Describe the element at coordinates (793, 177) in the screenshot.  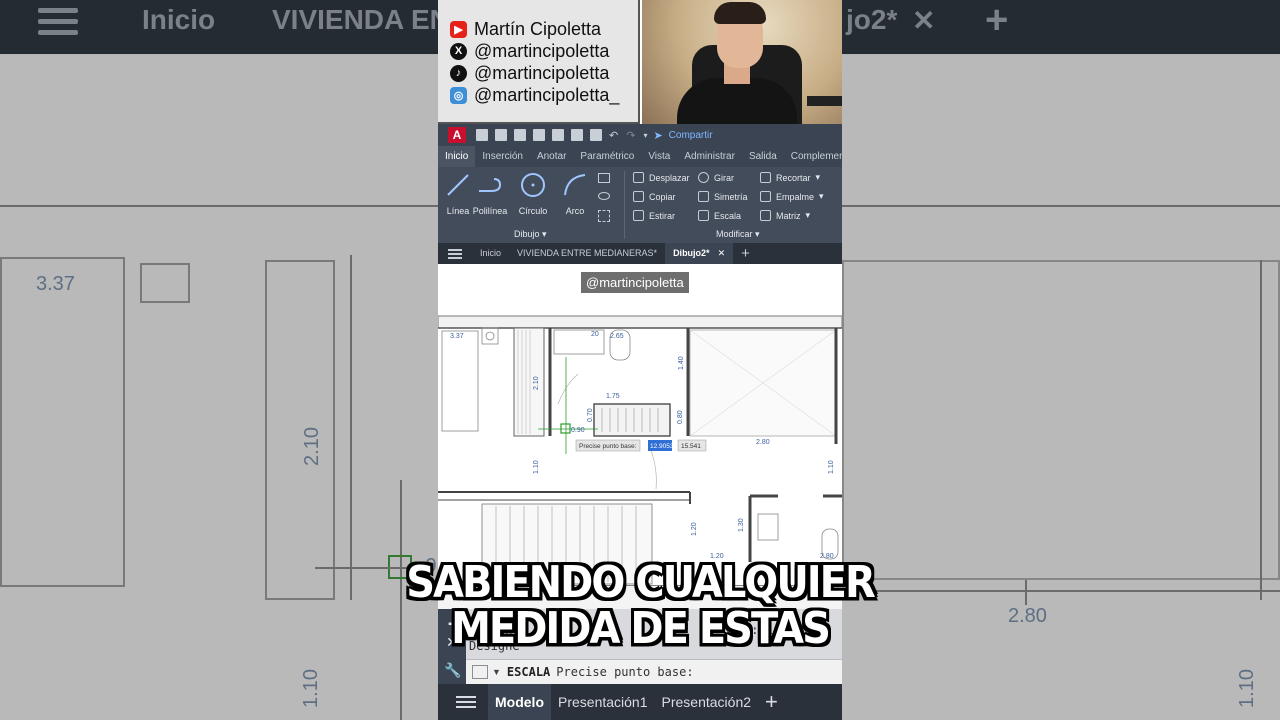
I see `trim-label: Recortar` at that location.